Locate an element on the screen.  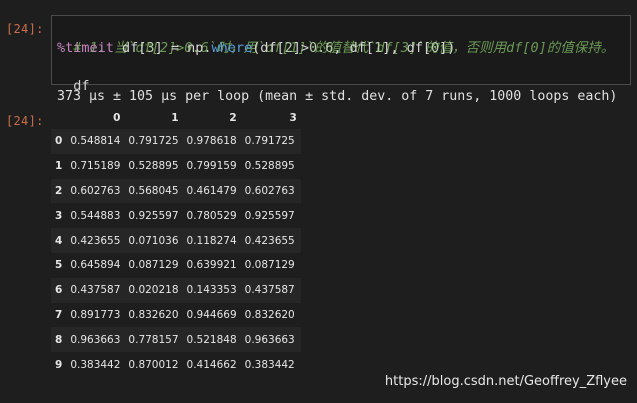
column-header: 0 is located at coordinates (117, 118).